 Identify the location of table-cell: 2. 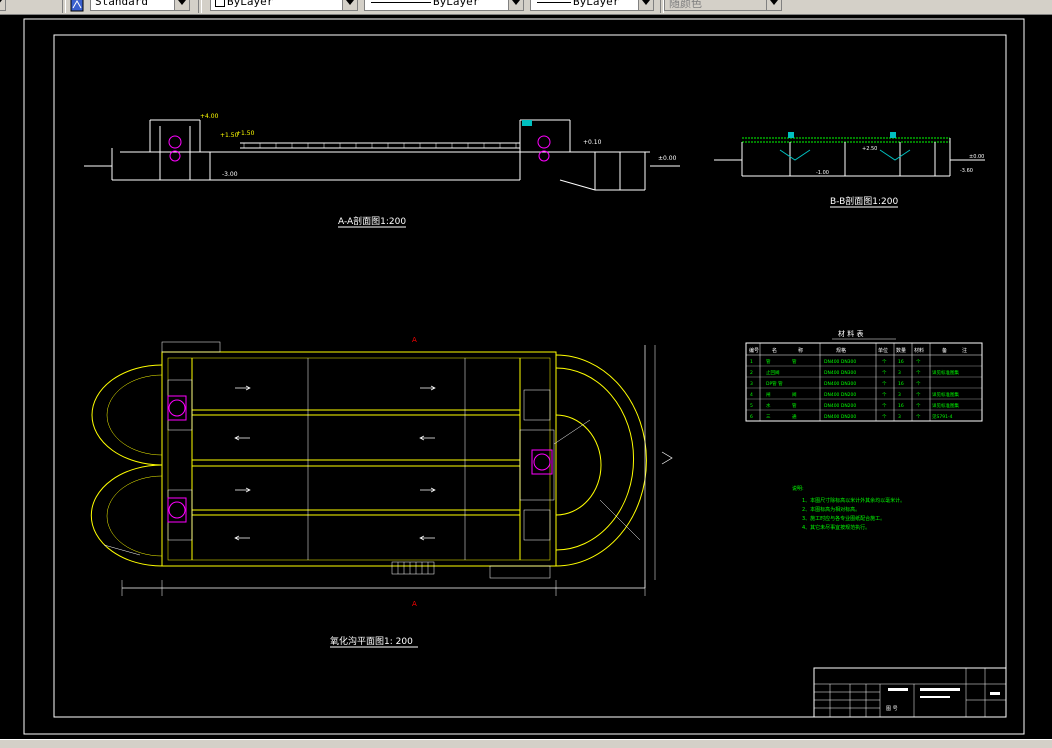
(751, 373).